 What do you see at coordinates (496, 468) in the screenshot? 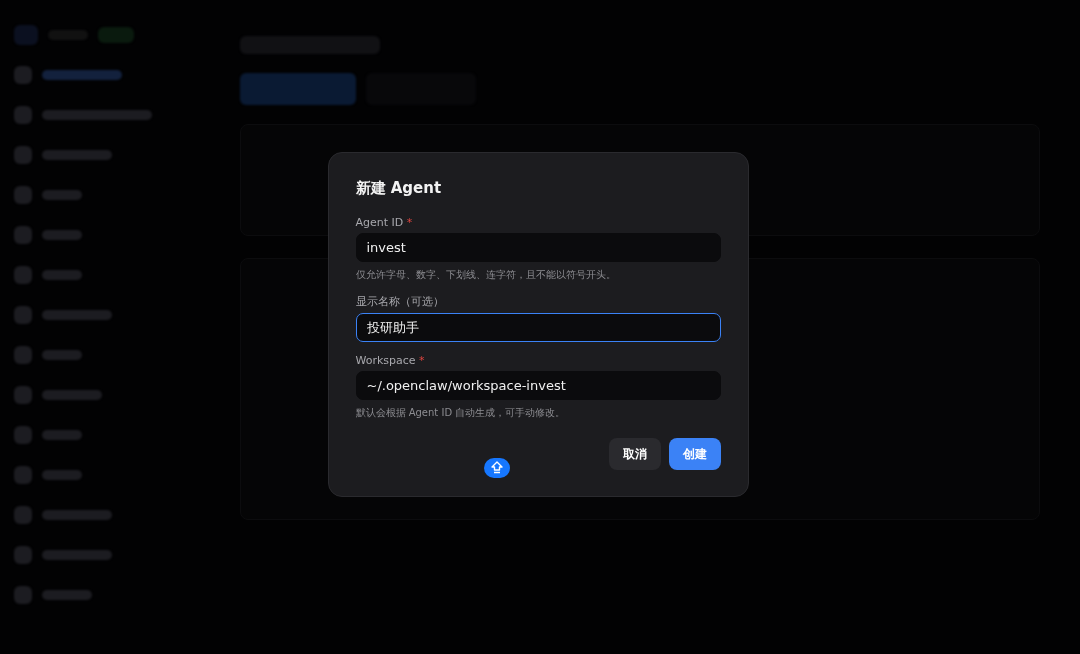
I see `arrow-up-icon` at bounding box center [496, 468].